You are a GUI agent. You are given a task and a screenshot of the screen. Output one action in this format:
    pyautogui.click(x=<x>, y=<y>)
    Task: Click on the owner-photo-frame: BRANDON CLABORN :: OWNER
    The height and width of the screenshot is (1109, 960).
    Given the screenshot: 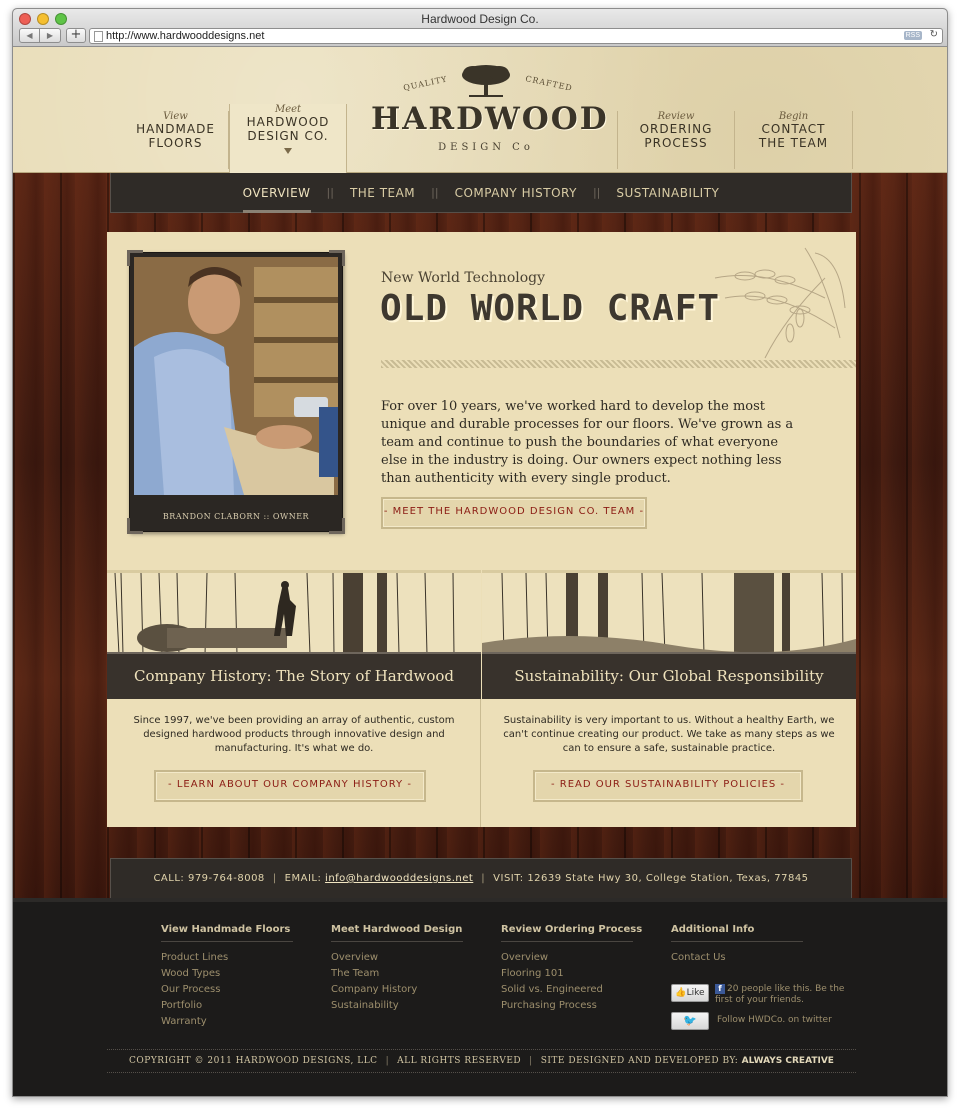 What is the action you would take?
    pyautogui.click(x=236, y=392)
    